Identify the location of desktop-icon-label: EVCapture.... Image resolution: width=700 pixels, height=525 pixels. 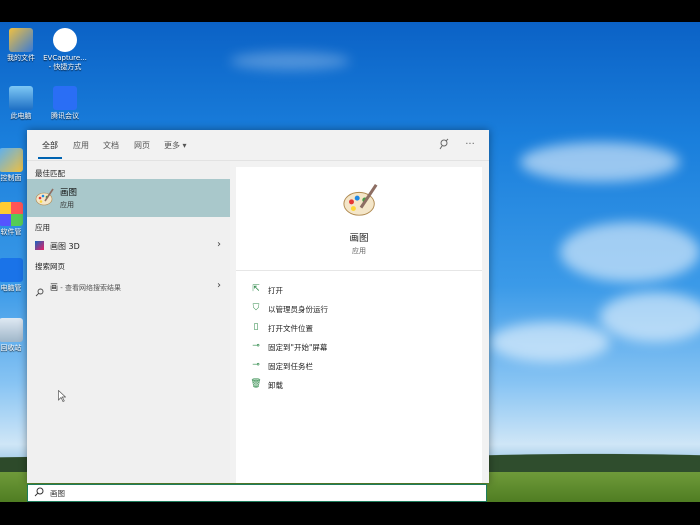
(65, 58).